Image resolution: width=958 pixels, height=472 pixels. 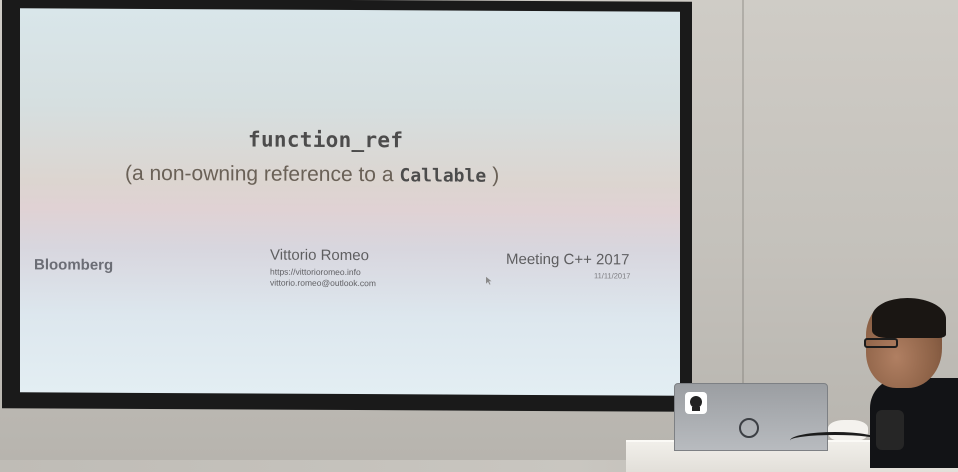 I want to click on mouse-cursor-icon, so click(x=489, y=280).